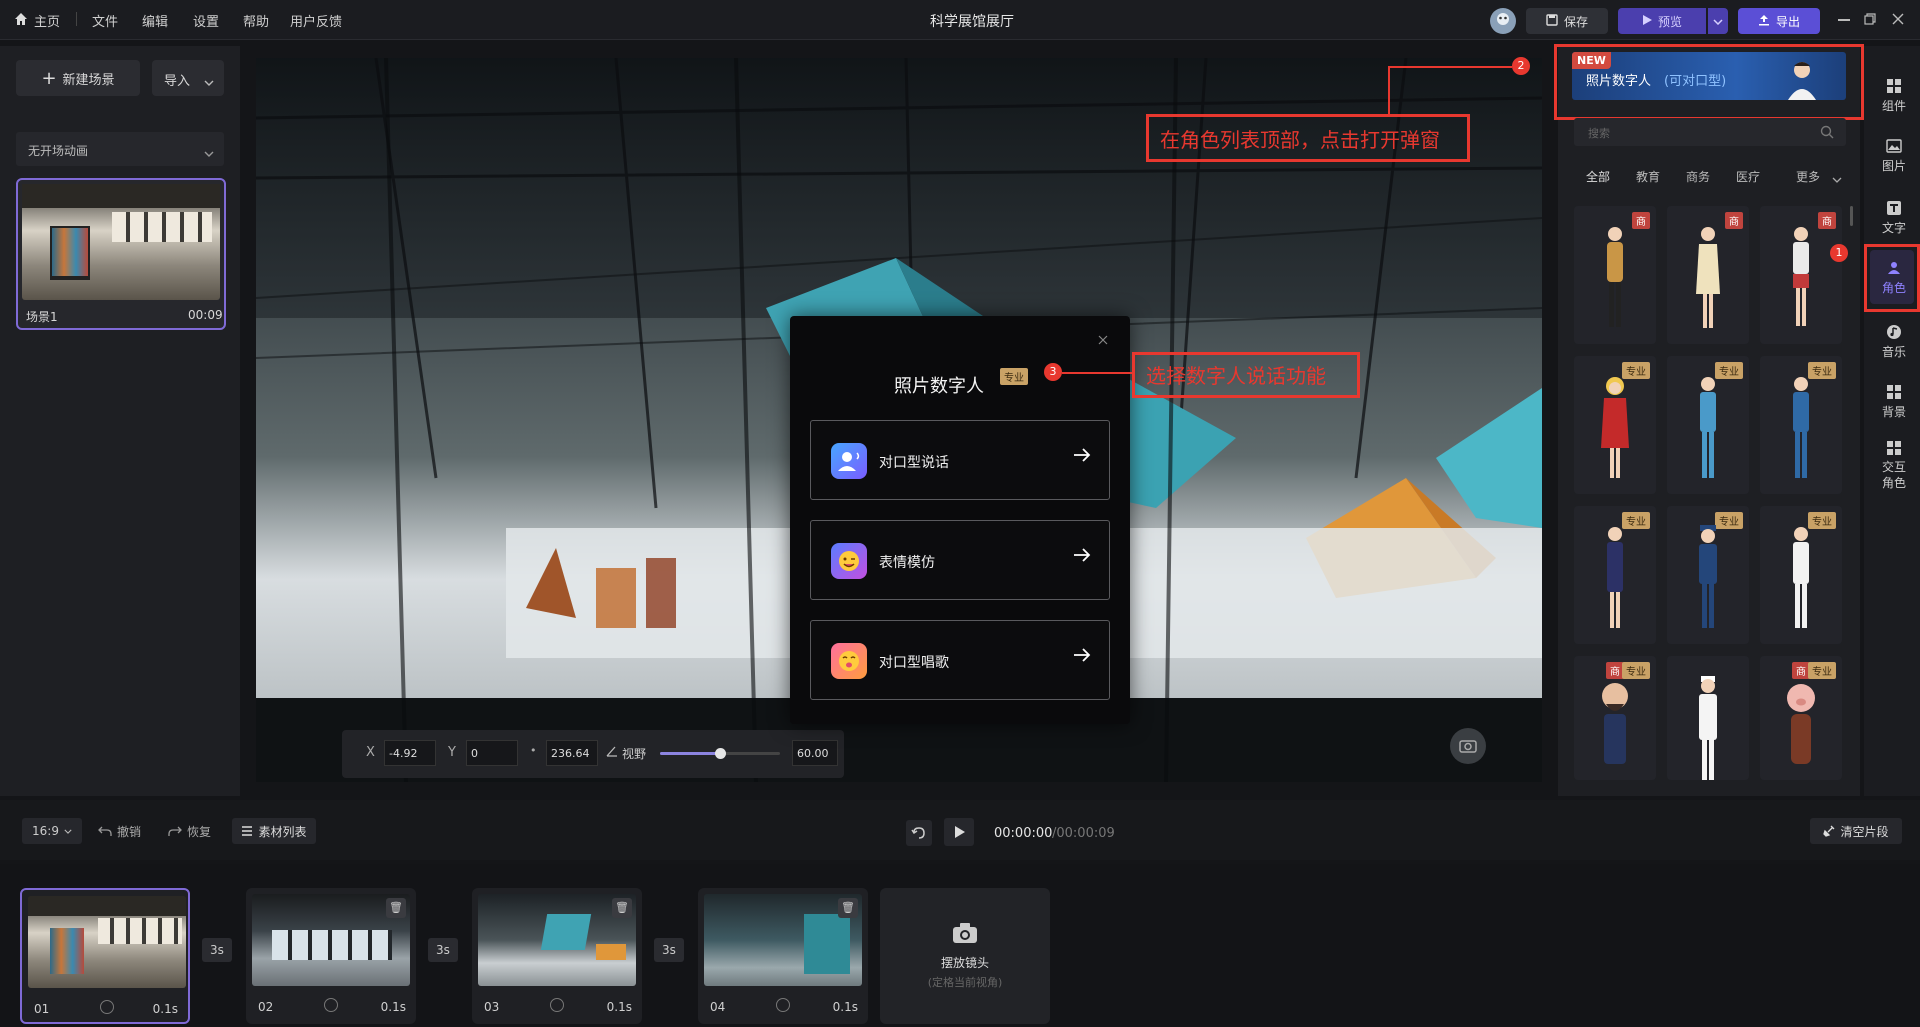 Image resolution: width=1920 pixels, height=1027 pixels. Describe the element at coordinates (1567, 21) in the screenshot. I see `save-button: 保存` at that location.